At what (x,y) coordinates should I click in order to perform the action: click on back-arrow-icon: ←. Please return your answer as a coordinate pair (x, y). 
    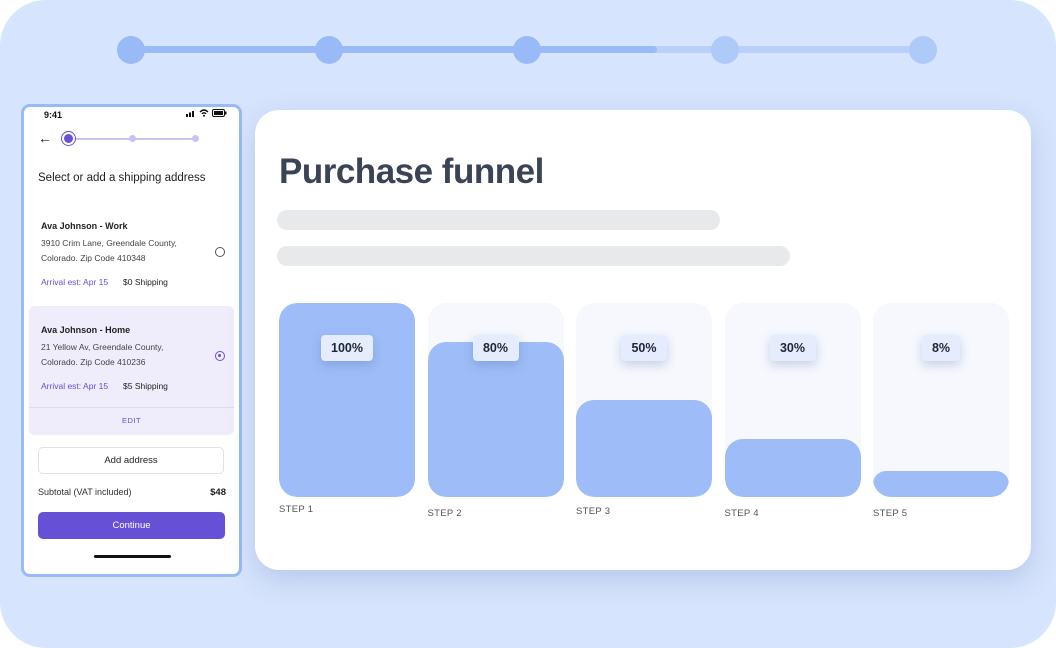
    Looking at the image, I should click on (45, 138).